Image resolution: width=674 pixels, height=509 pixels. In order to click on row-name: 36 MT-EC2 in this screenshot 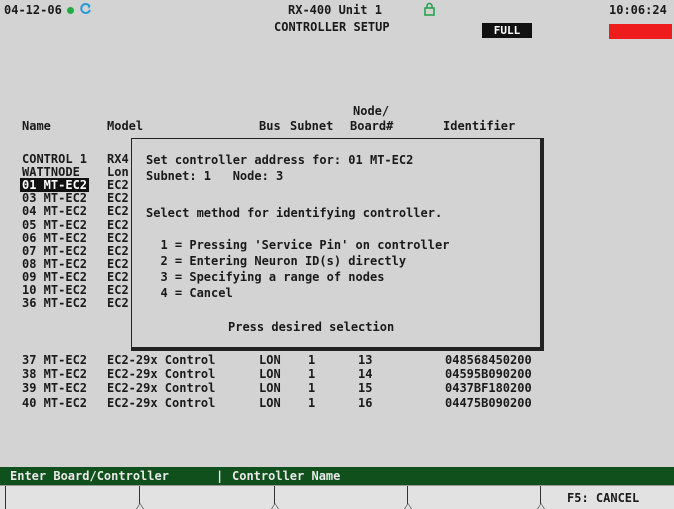, I will do `click(55, 303)`.